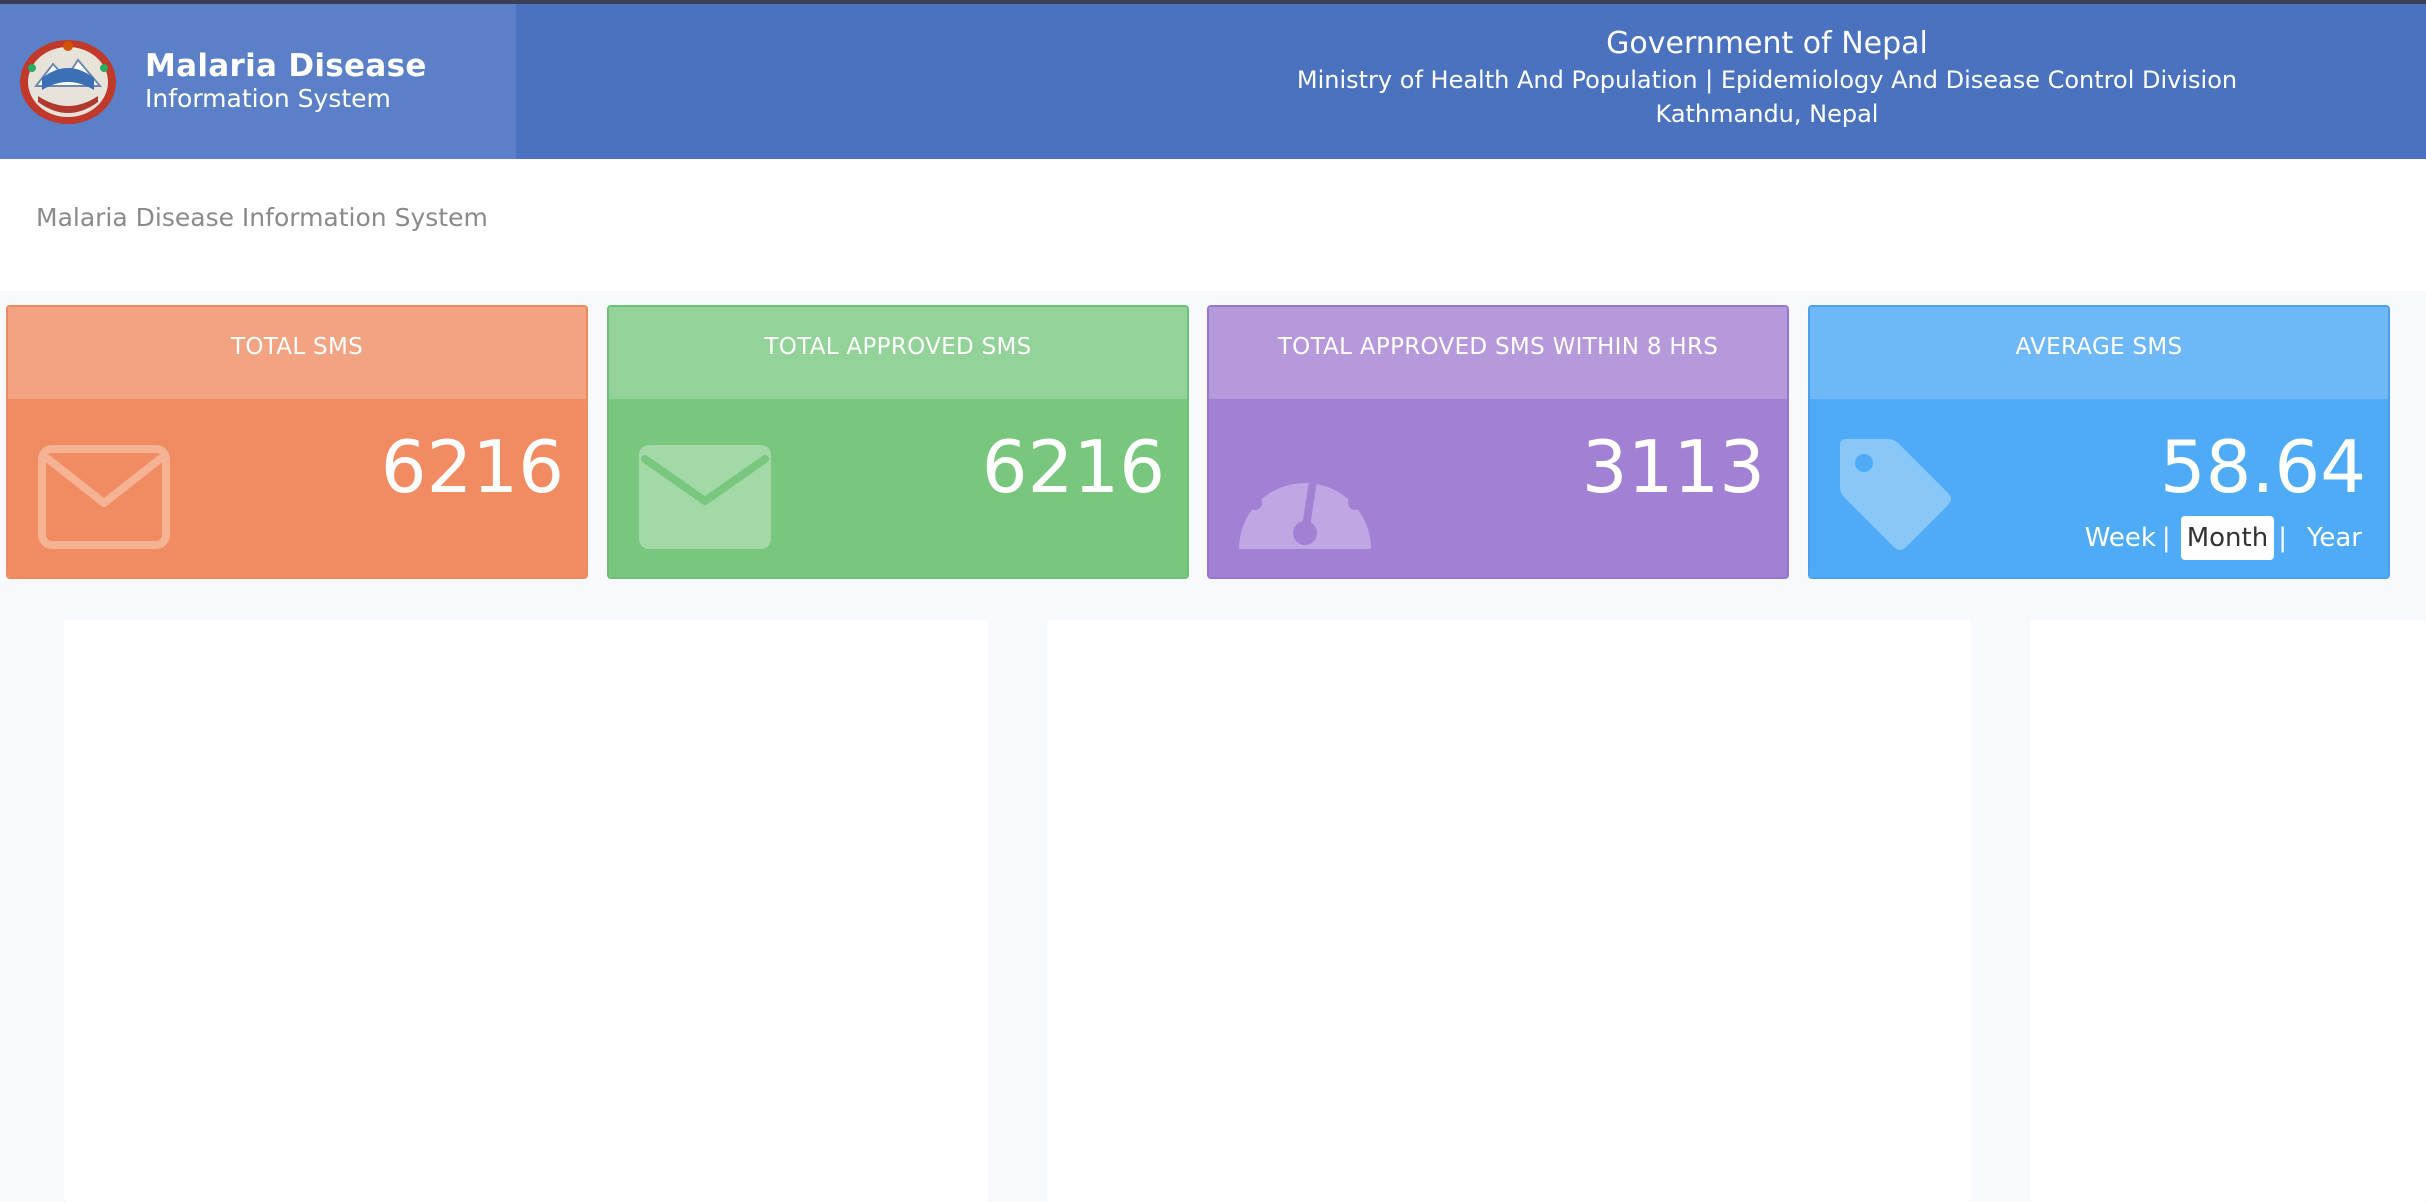  I want to click on brand-subtitle: Information System, so click(268, 98).